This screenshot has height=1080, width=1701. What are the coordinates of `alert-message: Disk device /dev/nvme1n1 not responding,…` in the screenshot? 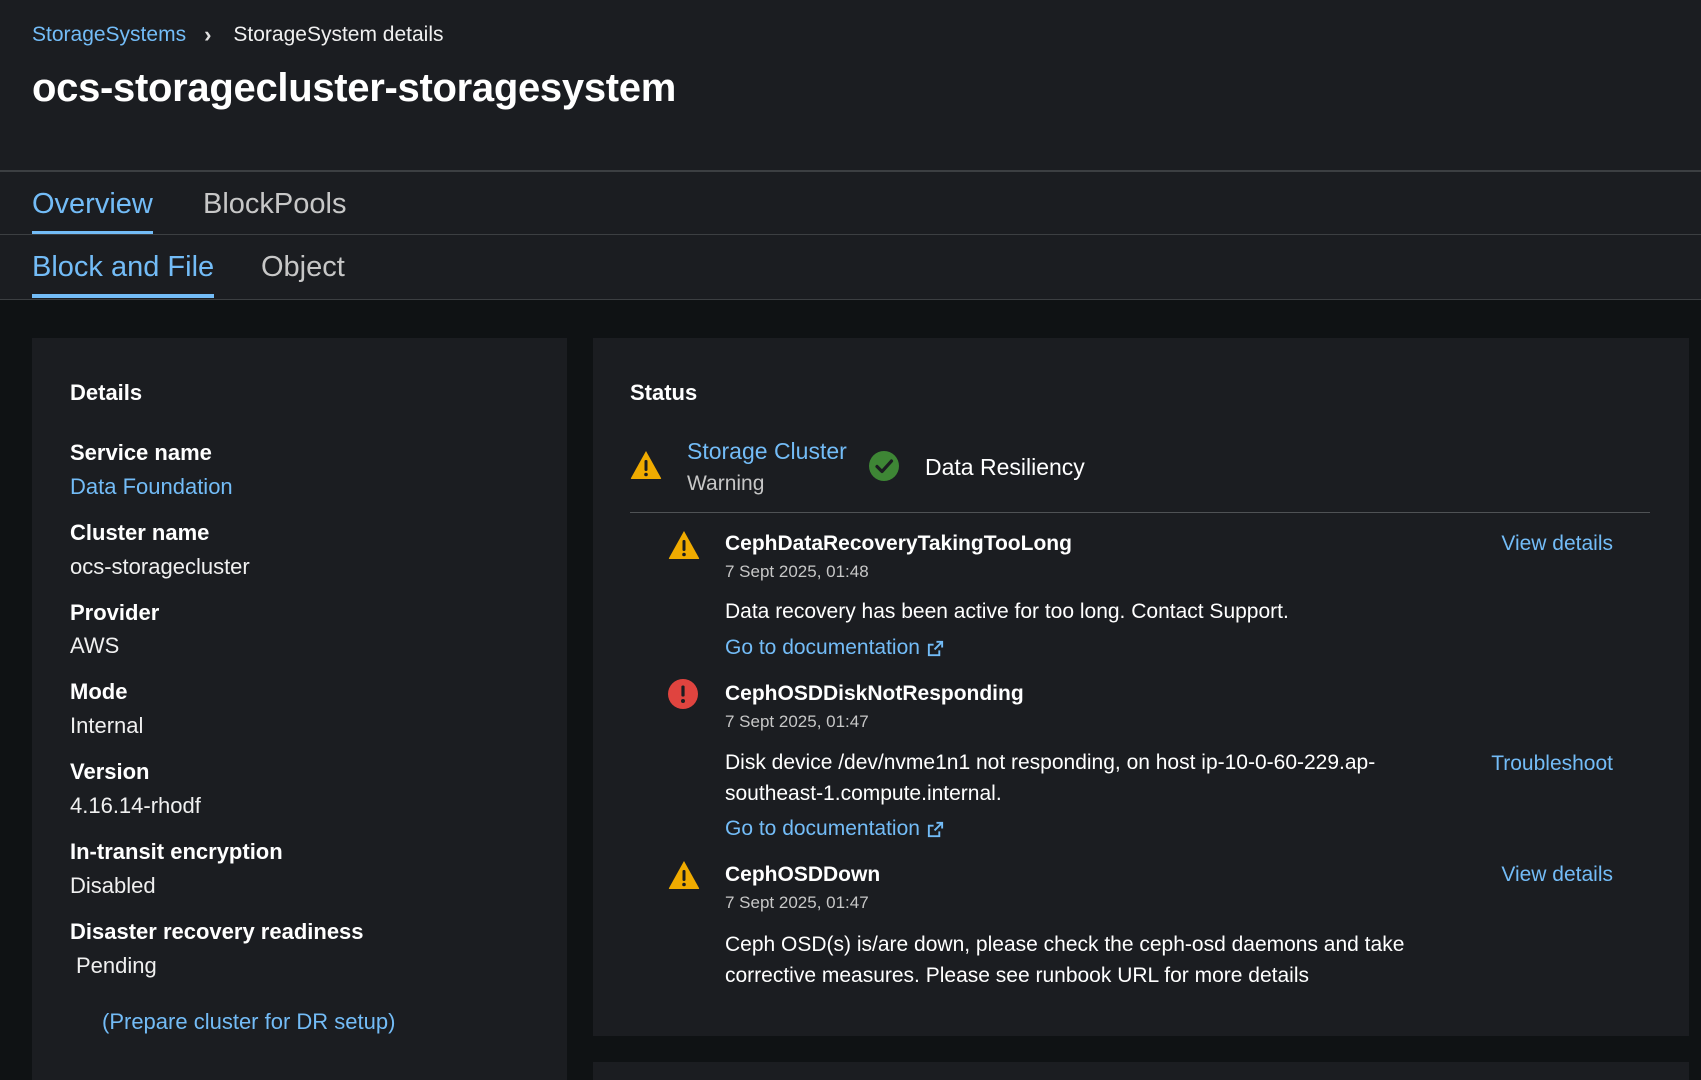 It's located at (1050, 778).